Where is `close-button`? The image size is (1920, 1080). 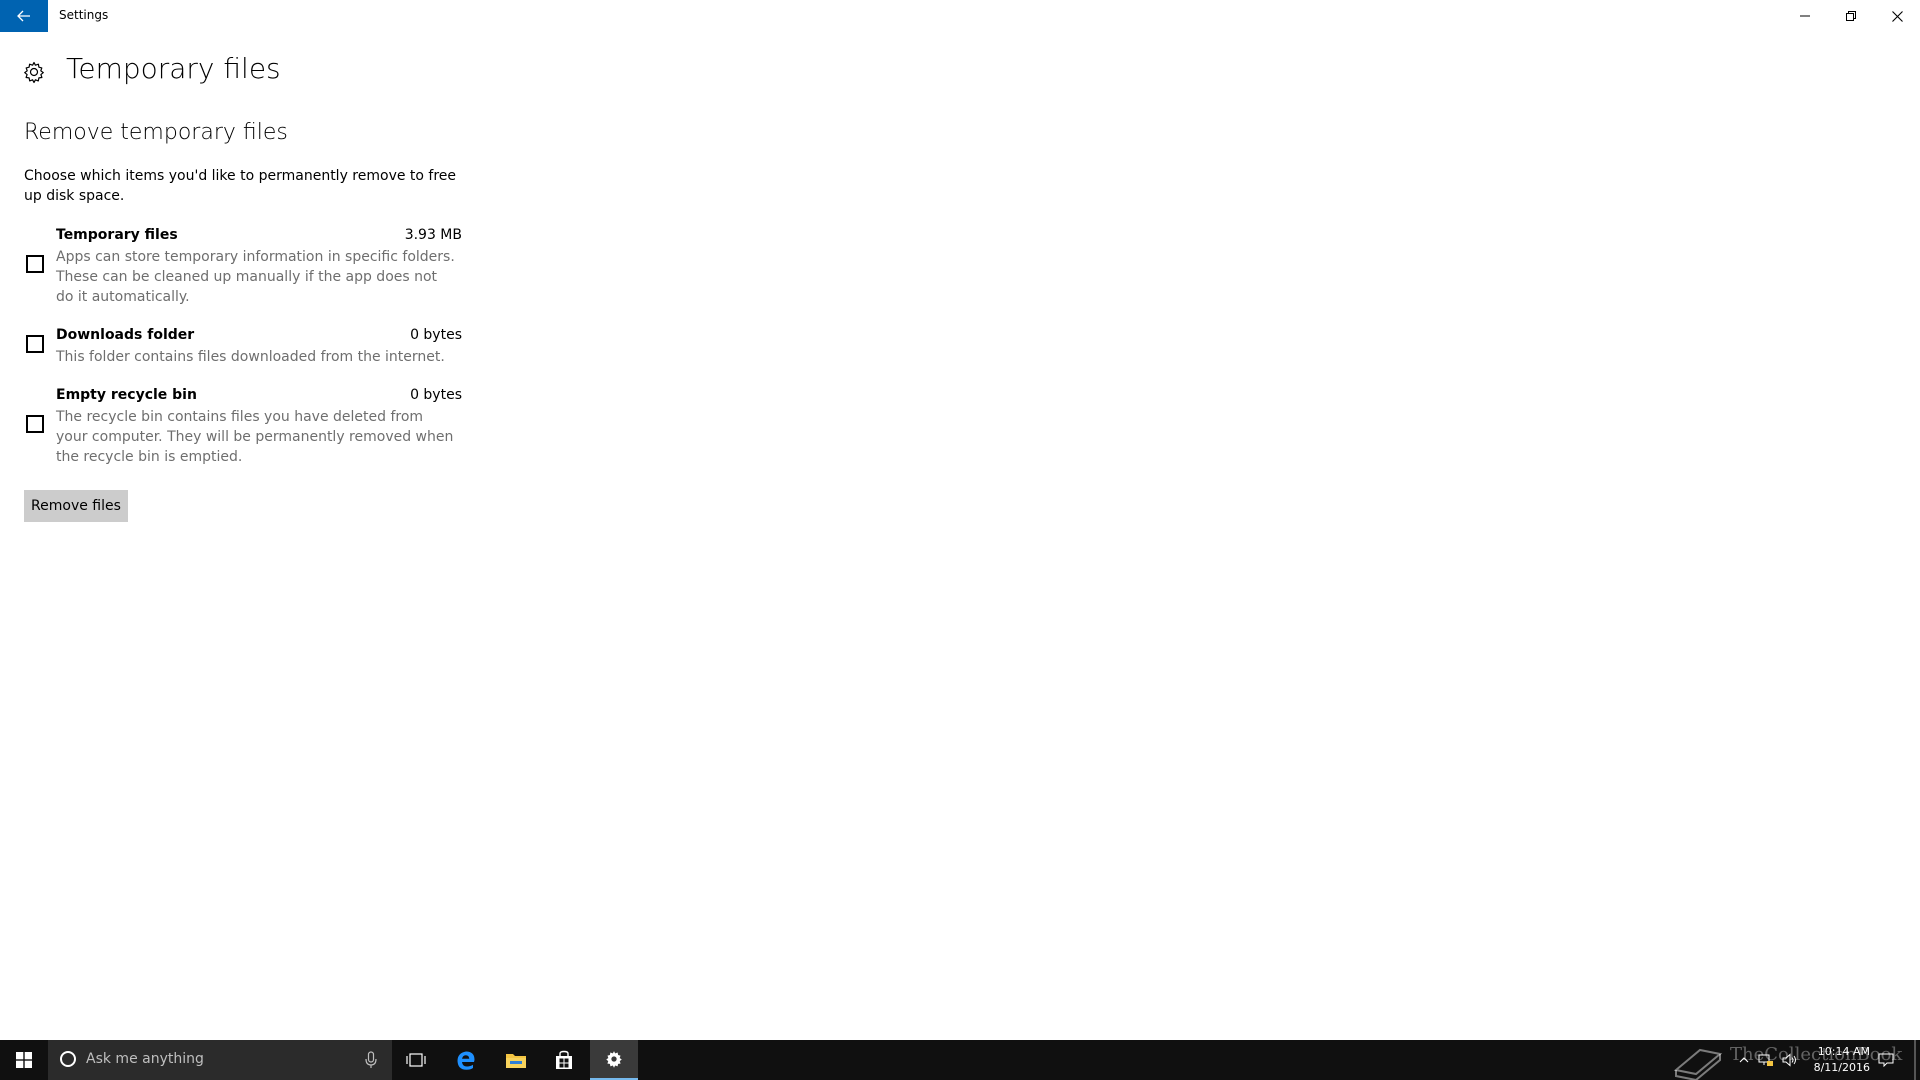 close-button is located at coordinates (1897, 16).